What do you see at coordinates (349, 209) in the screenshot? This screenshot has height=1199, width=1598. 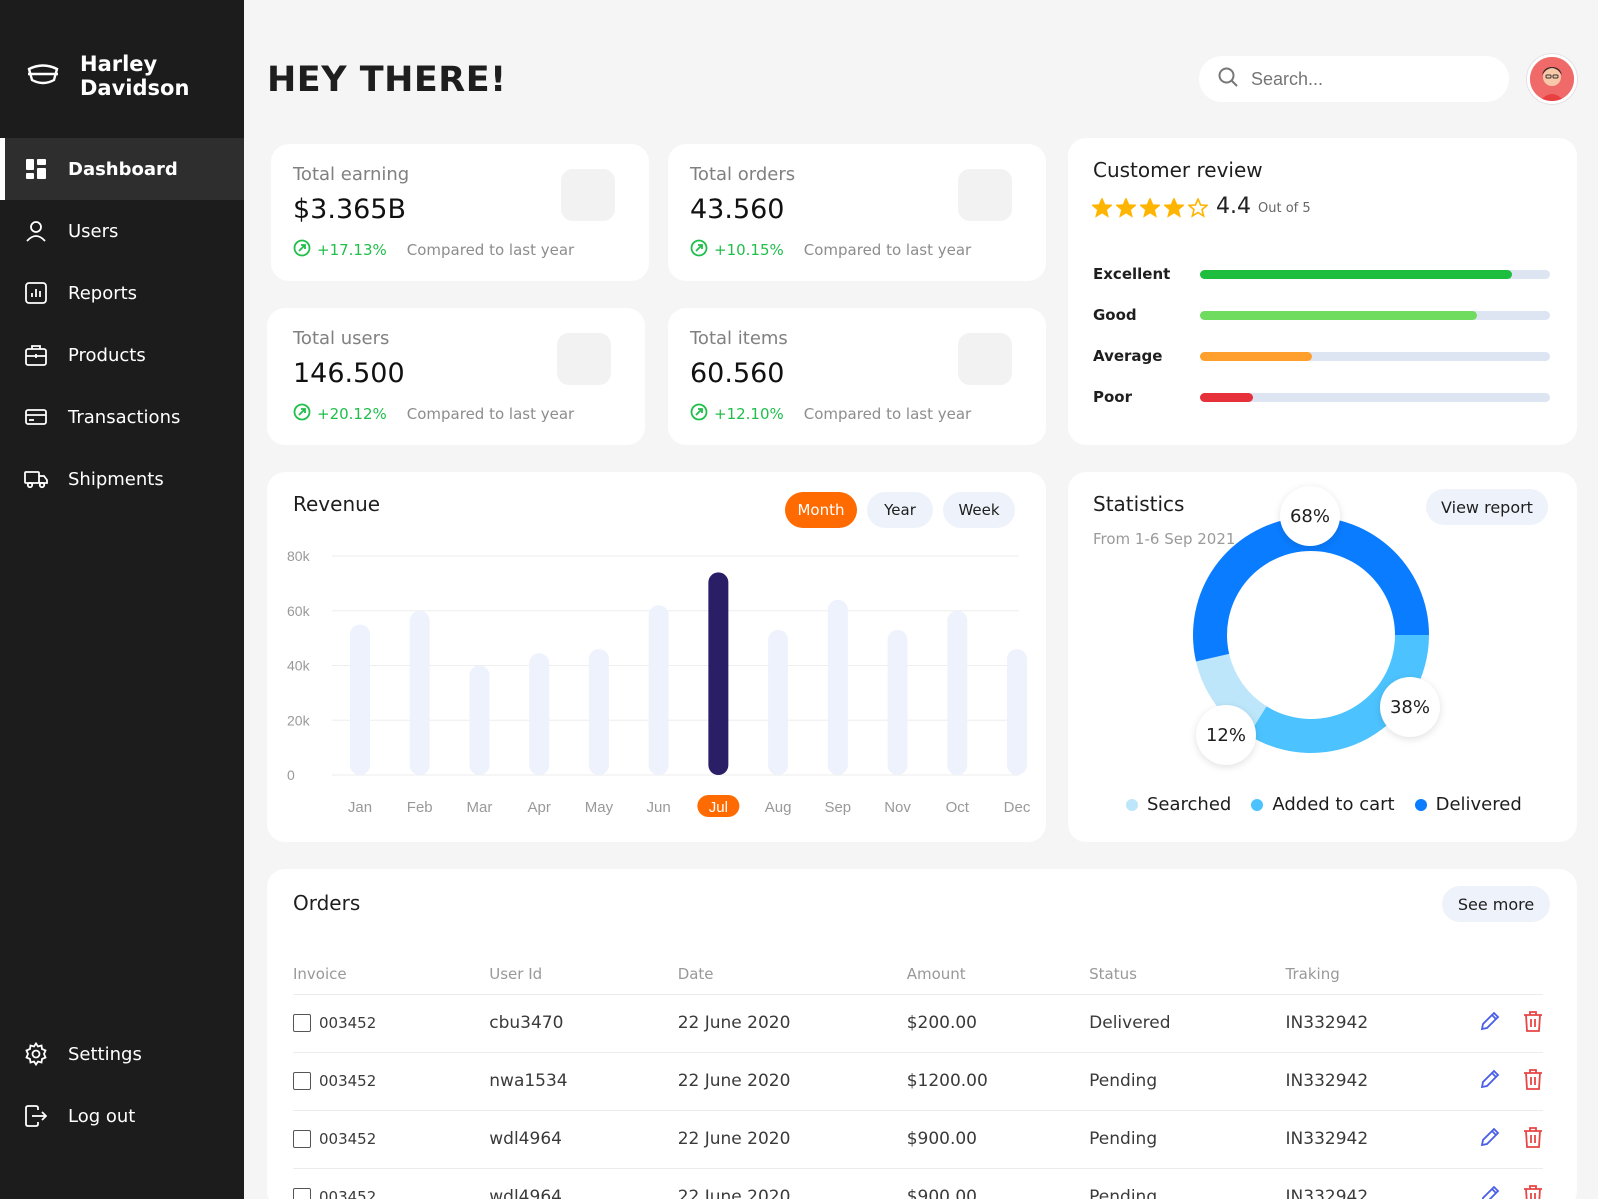 I see `stat-value: $3.365B` at bounding box center [349, 209].